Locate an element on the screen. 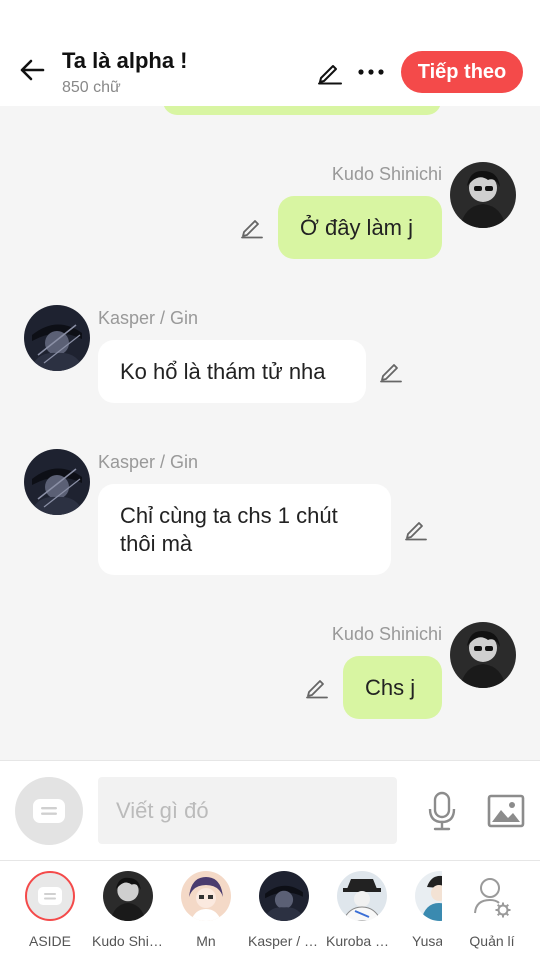 The image size is (540, 960). message-text: Ở đây làm j is located at coordinates (357, 227).